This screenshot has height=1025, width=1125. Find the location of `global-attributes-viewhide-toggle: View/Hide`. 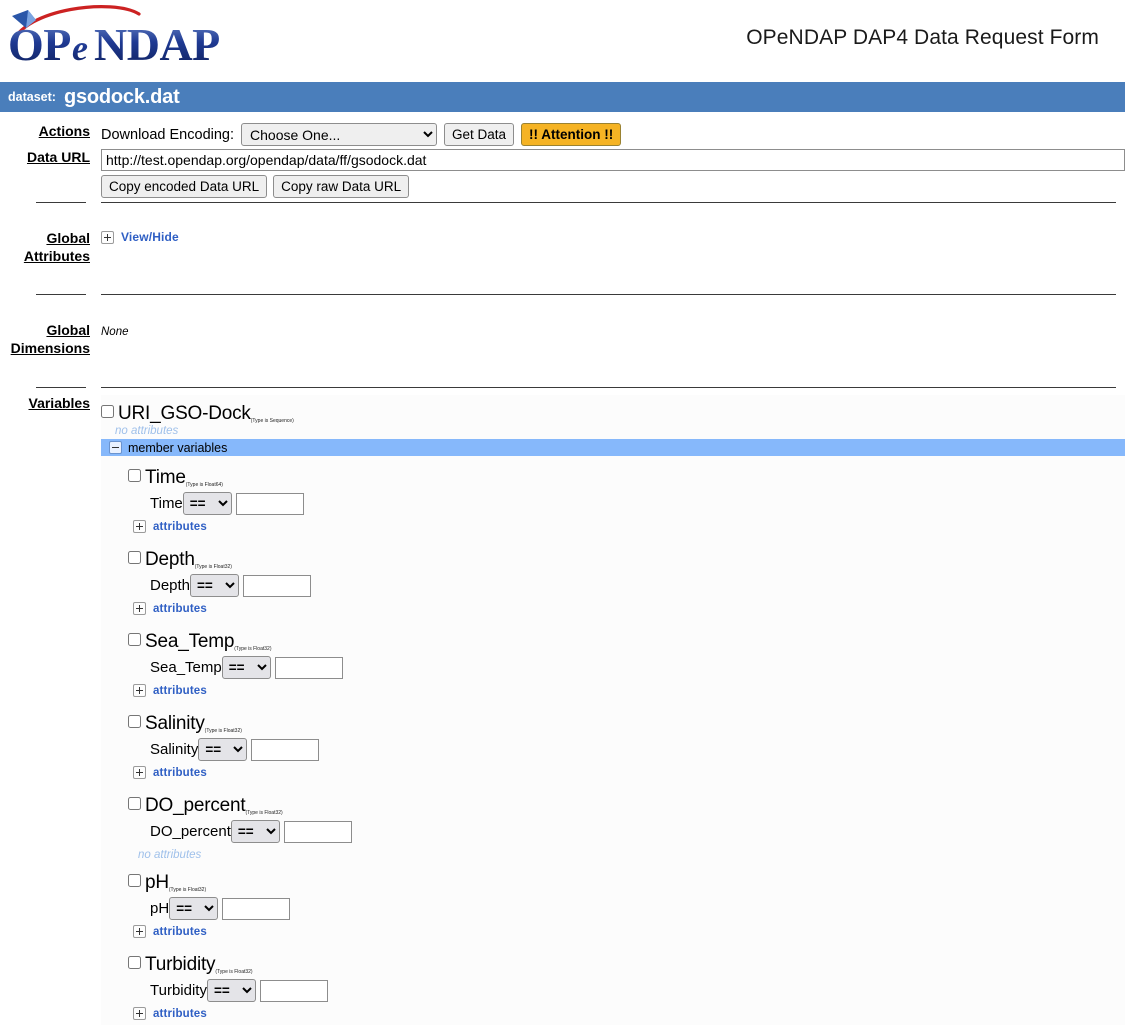

global-attributes-viewhide-toggle: View/Hide is located at coordinates (140, 237).